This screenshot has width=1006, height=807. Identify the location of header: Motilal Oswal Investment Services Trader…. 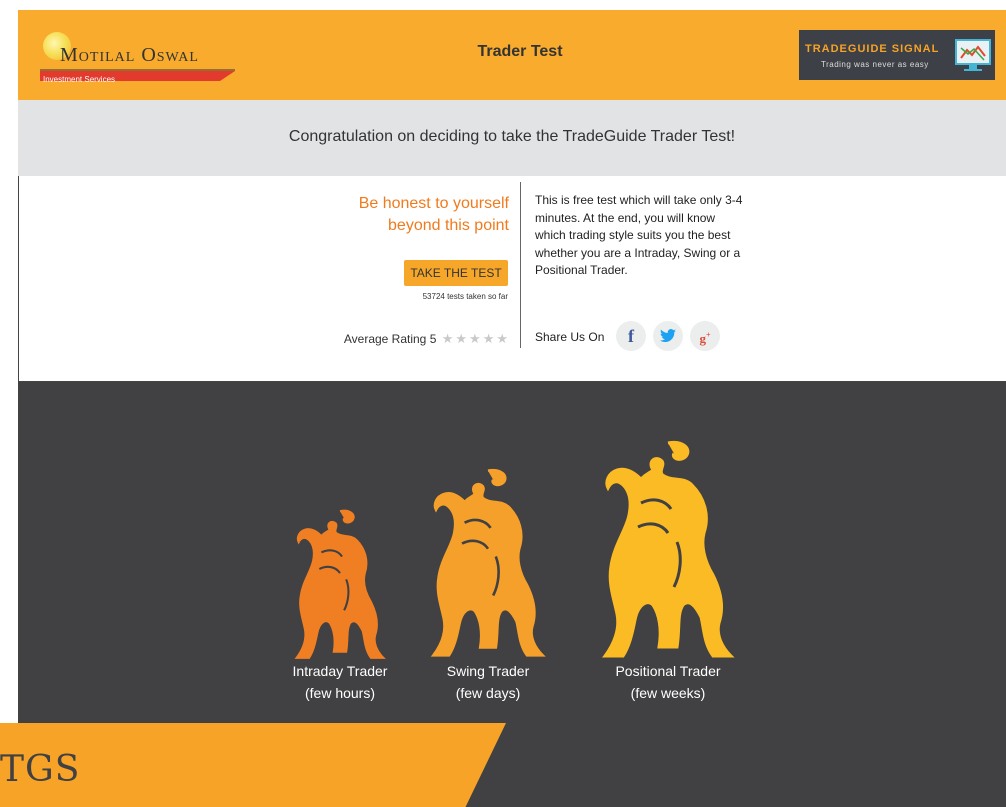
(512, 55).